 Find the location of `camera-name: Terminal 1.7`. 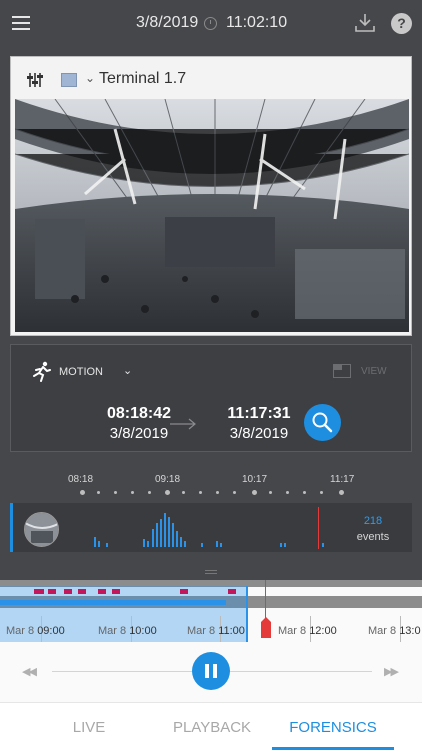

camera-name: Terminal 1.7 is located at coordinates (142, 79).